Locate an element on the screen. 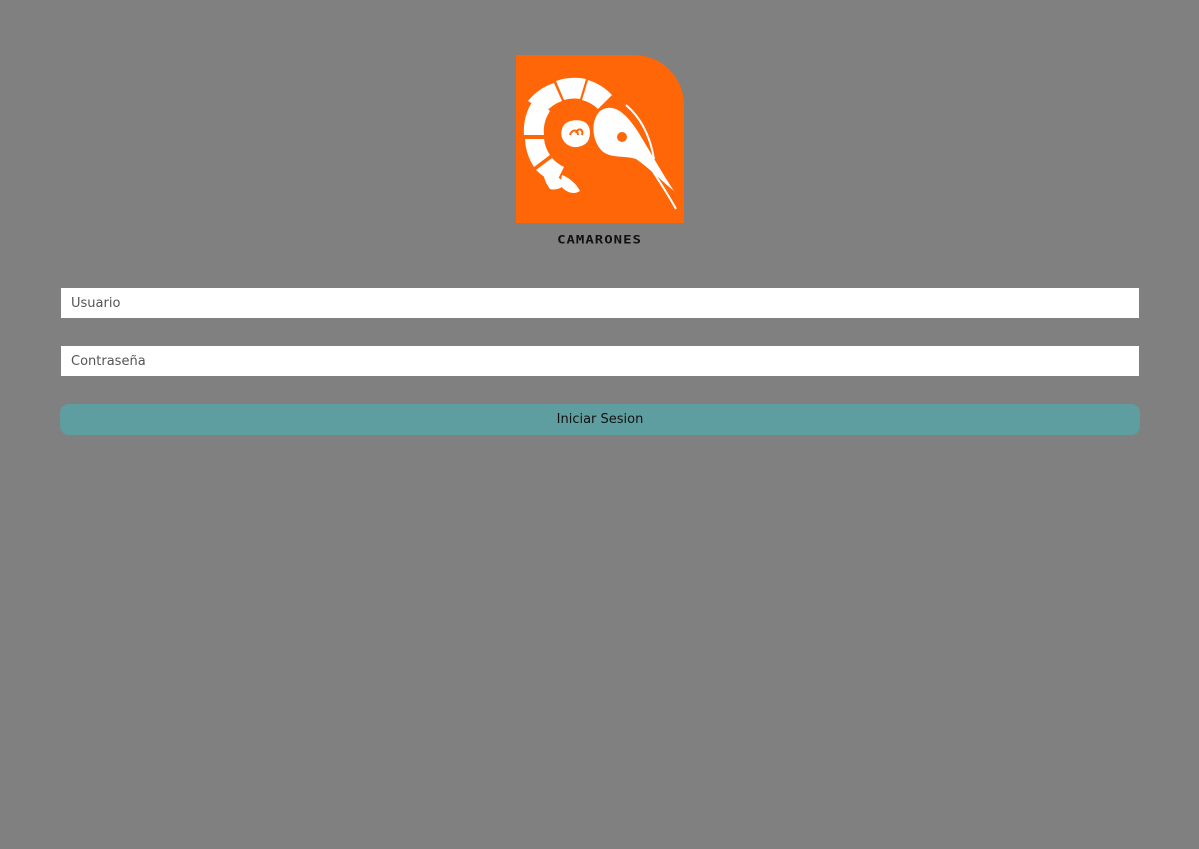  brand-name: CAMARONES is located at coordinates (599, 240).